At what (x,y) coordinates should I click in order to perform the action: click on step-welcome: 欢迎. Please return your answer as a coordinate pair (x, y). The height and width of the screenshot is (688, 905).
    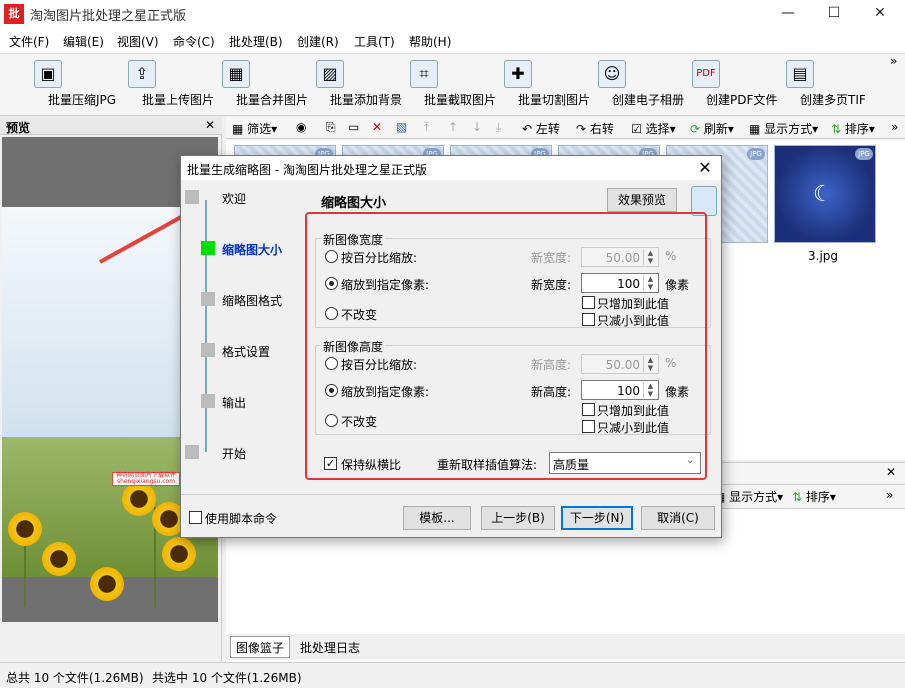
    Looking at the image, I should click on (243, 198).